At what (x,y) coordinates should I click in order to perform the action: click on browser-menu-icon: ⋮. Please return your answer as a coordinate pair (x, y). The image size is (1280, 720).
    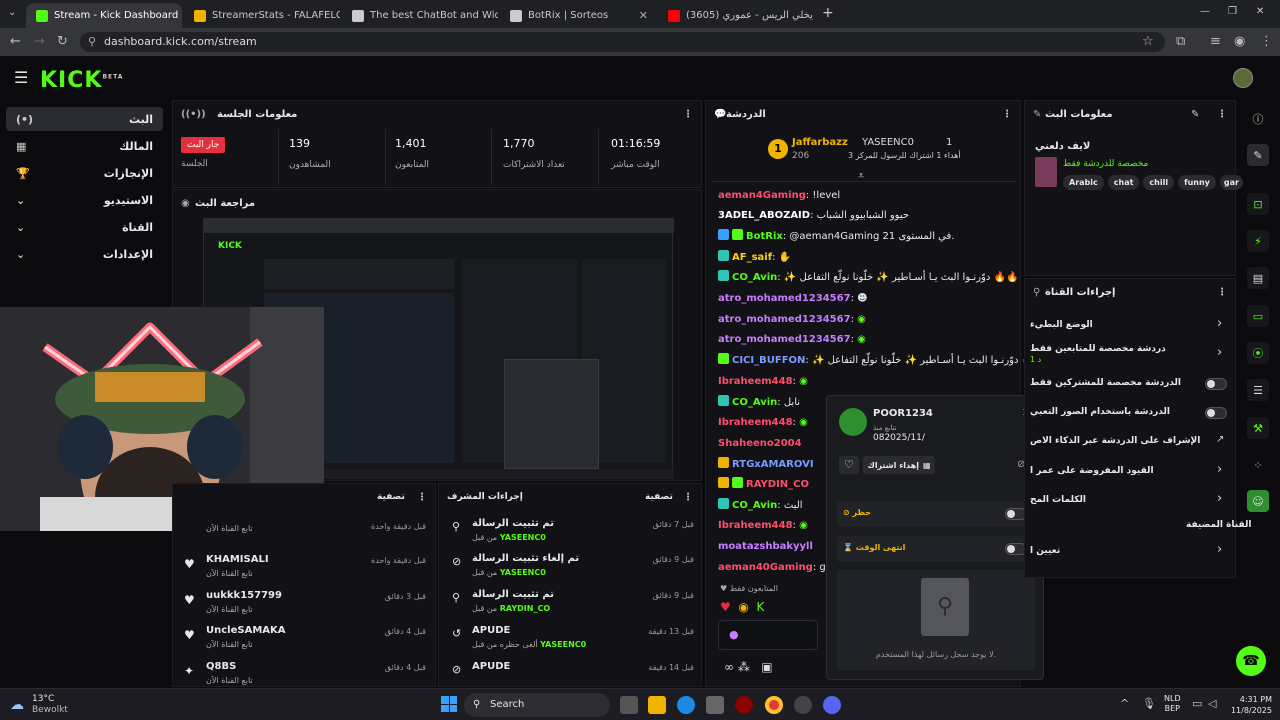
    Looking at the image, I should click on (1266, 41).